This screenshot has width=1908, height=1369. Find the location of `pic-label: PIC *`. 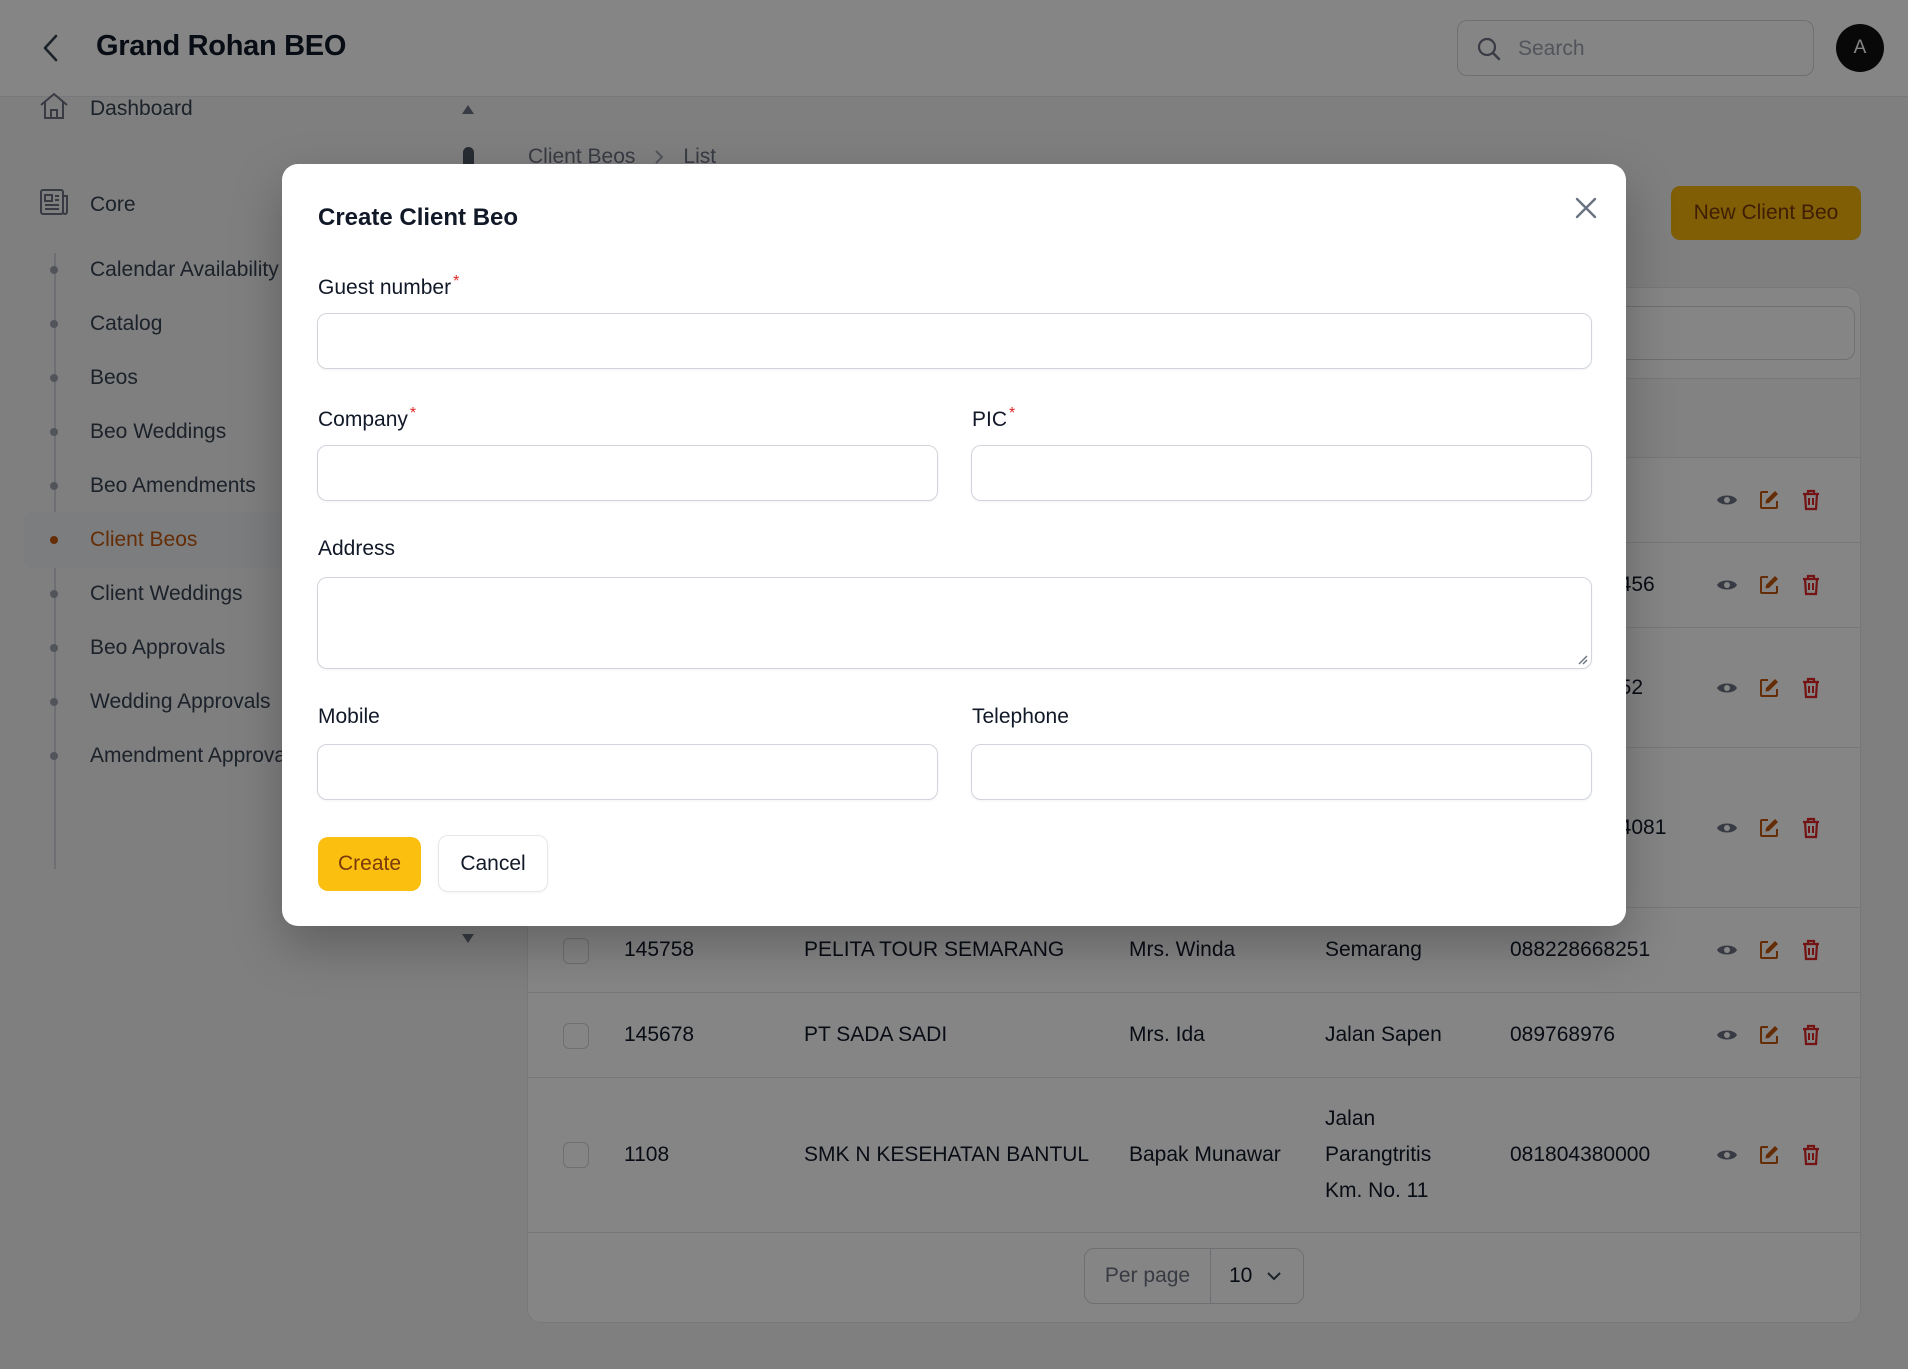

pic-label: PIC * is located at coordinates (993, 418).